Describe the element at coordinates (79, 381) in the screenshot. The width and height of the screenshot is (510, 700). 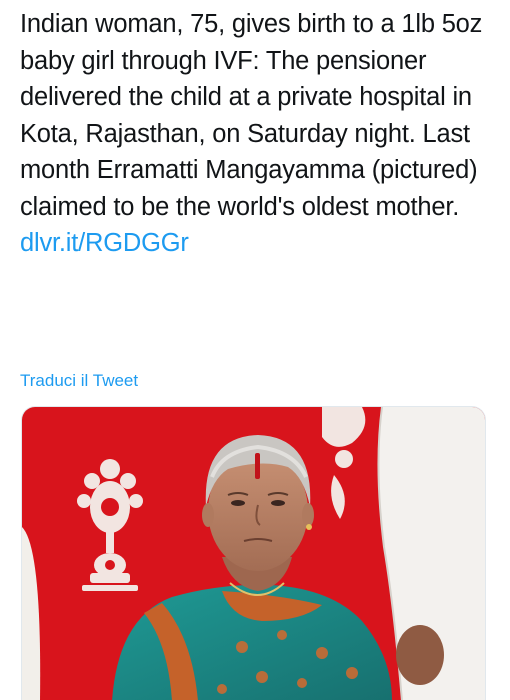
I see `translate-tweet-link: Traduci il Tweet` at that location.